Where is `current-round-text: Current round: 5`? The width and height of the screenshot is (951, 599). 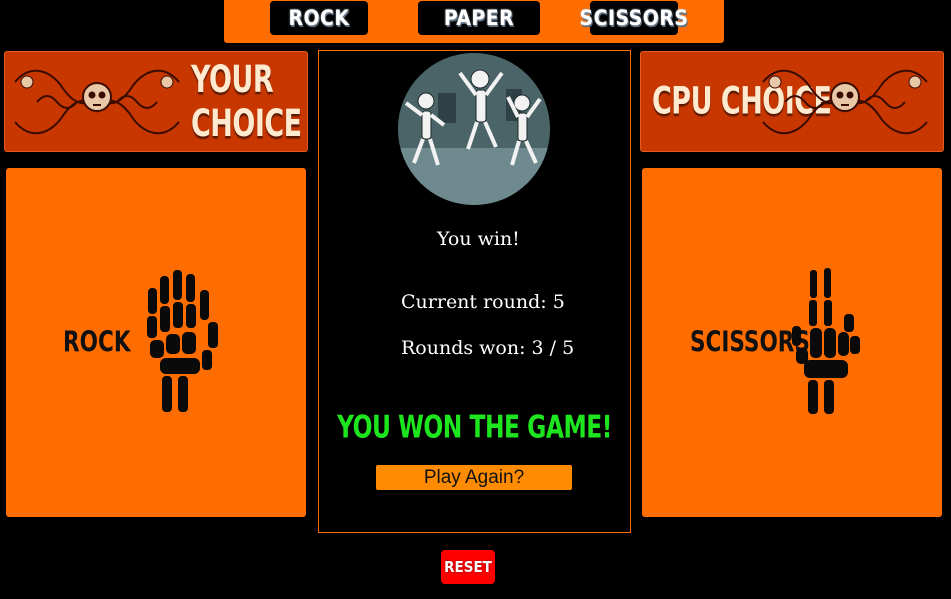 current-round-text: Current round: 5 is located at coordinates (483, 302).